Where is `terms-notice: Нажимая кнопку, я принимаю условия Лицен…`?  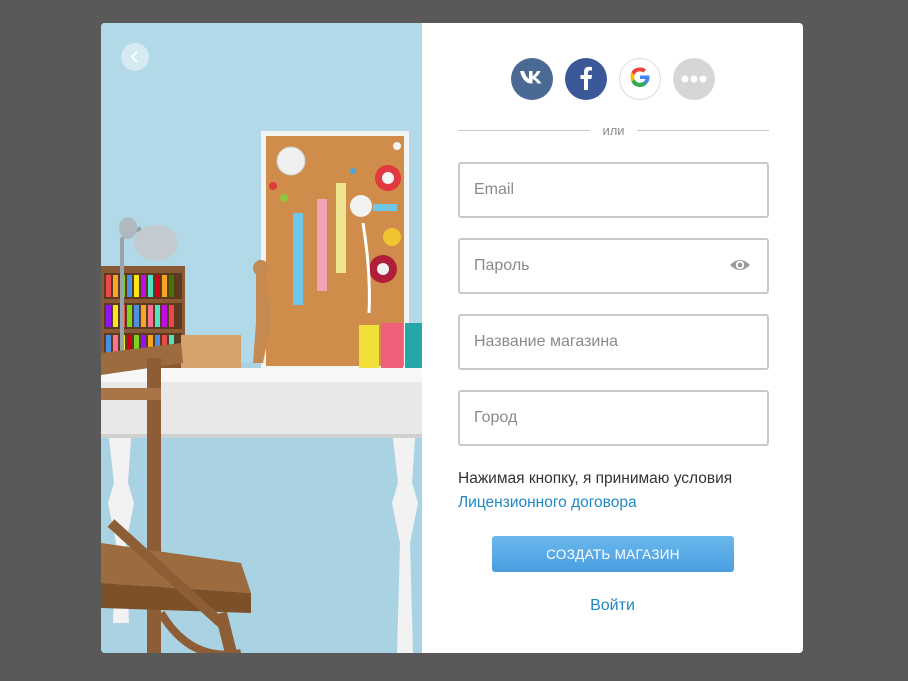
terms-notice: Нажимая кнопку, я принимаю условия Лицен… is located at coordinates (618, 491).